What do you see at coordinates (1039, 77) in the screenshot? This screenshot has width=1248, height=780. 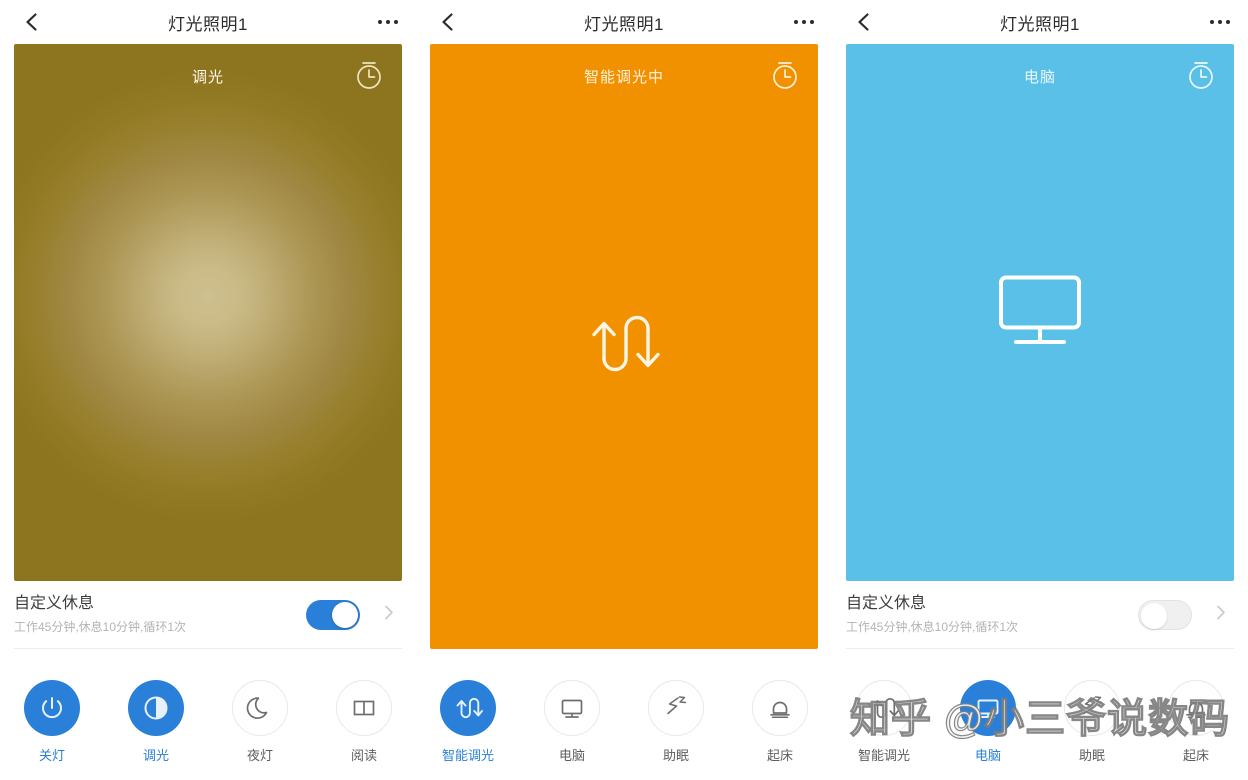 I see `stage-label: 电脑` at bounding box center [1039, 77].